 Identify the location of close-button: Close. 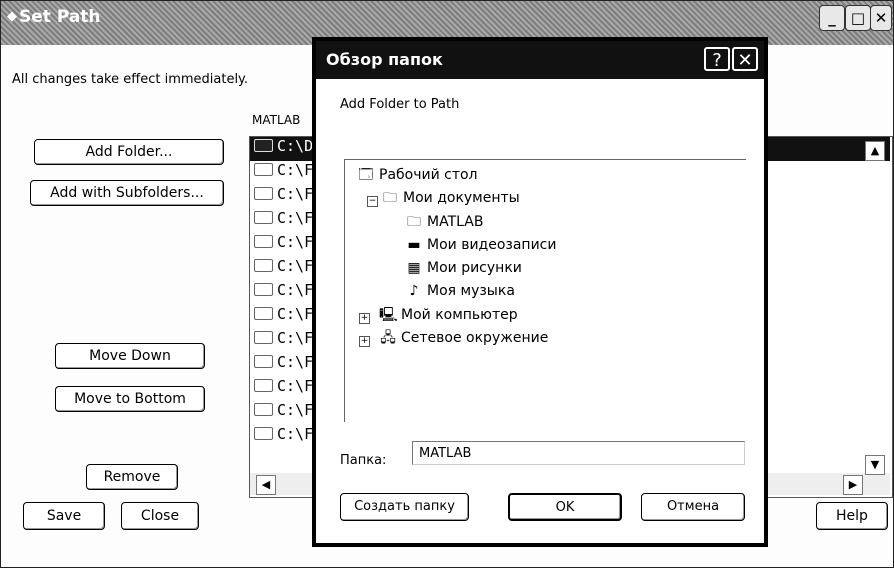
(160, 516).